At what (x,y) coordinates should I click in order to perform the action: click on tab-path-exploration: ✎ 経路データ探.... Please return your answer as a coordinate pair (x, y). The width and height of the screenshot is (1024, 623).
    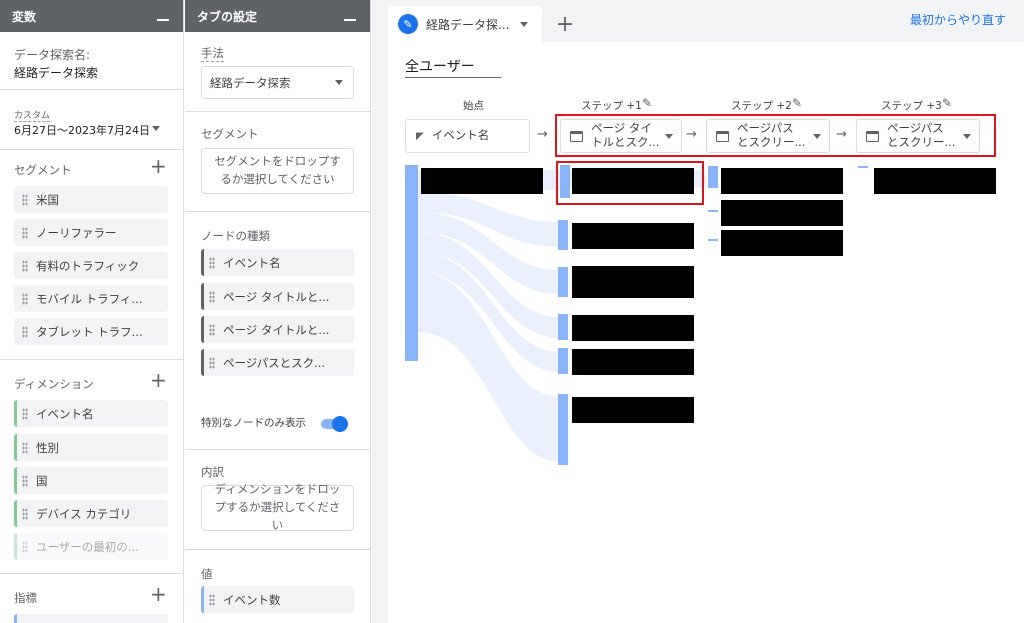
    Looking at the image, I should click on (465, 24).